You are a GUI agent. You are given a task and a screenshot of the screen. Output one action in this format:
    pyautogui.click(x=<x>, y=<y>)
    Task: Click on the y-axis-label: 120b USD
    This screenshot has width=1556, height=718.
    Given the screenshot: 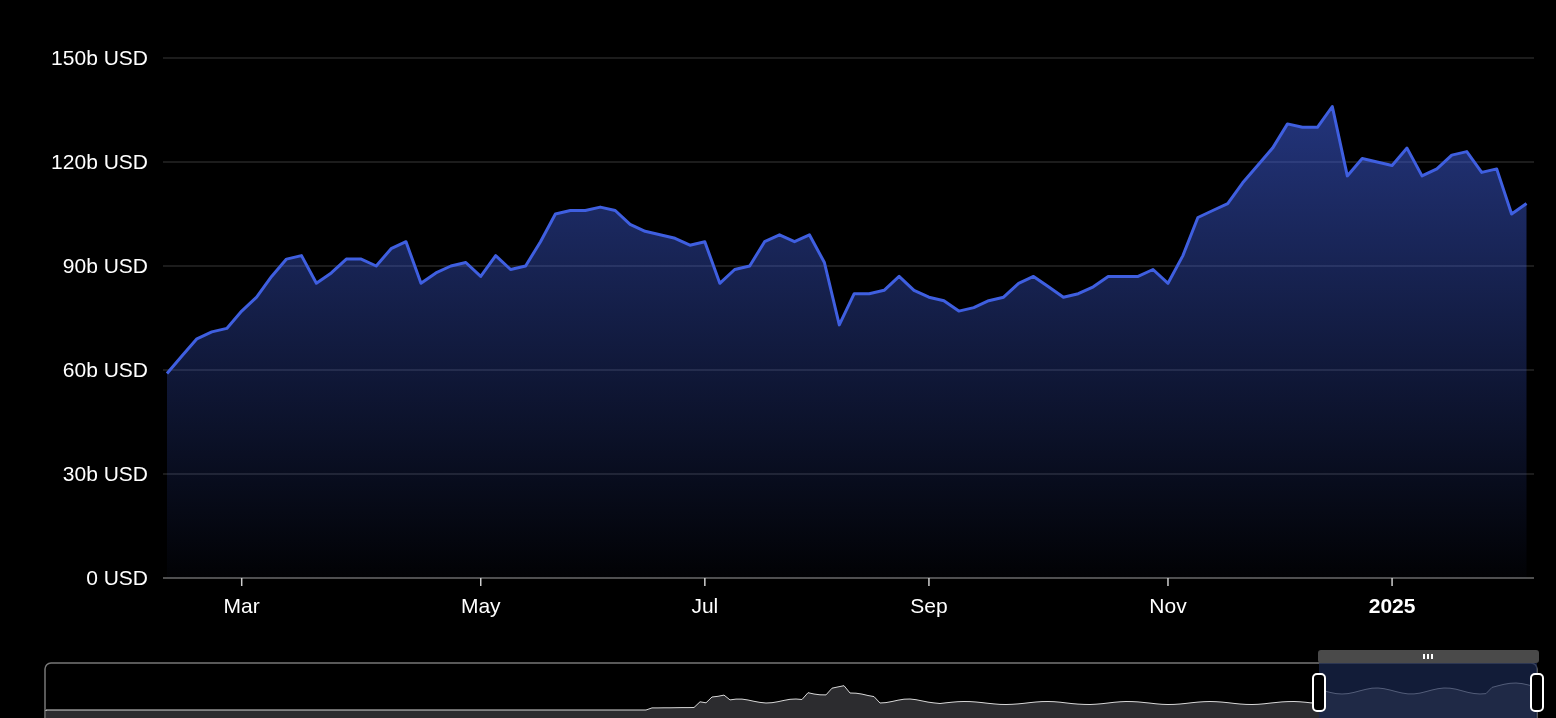 What is the action you would take?
    pyautogui.click(x=99, y=161)
    